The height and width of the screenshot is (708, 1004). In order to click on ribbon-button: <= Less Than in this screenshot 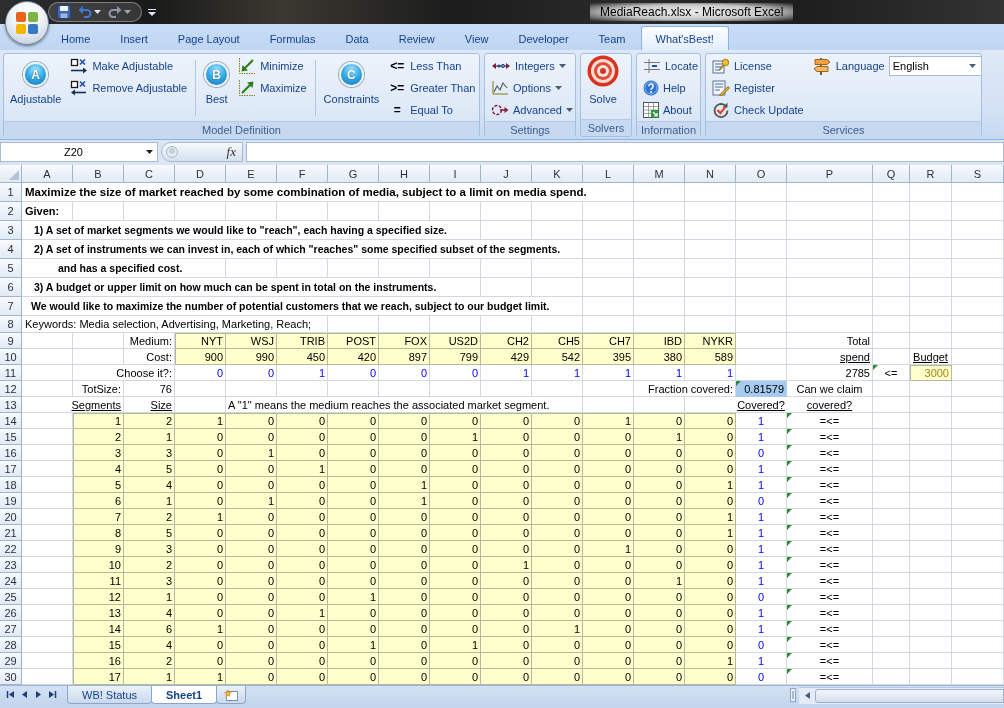, I will do `click(432, 66)`.